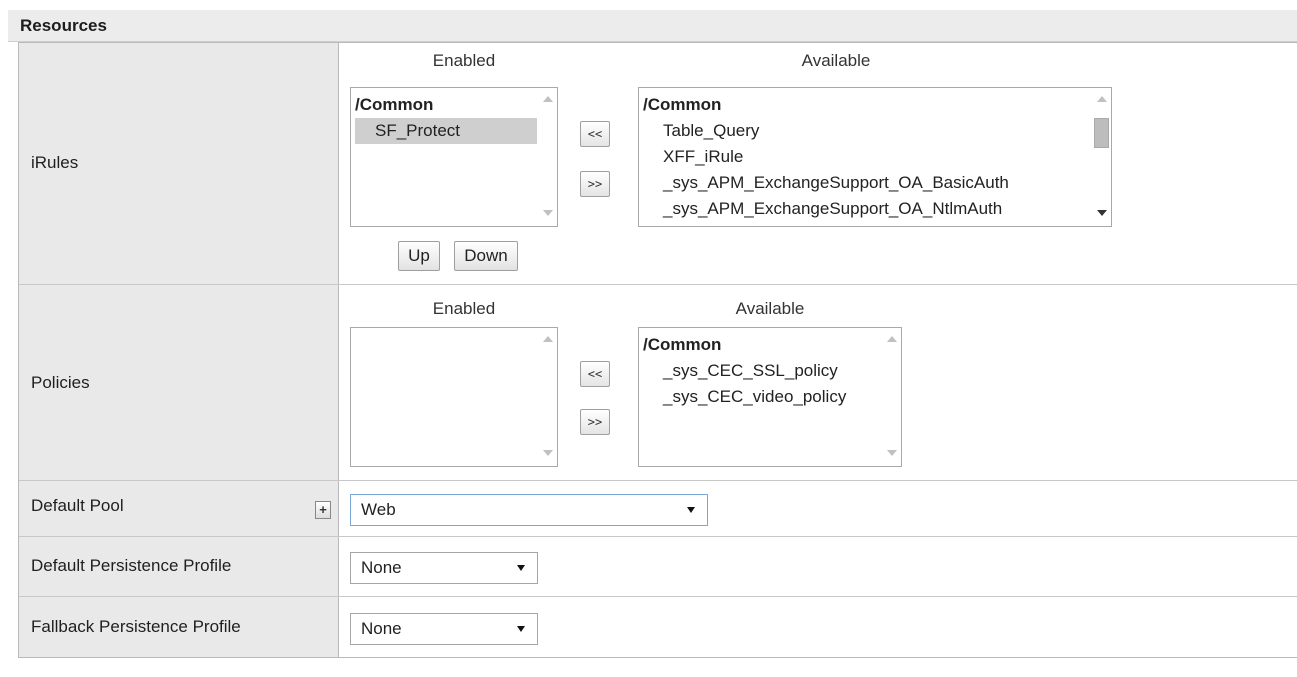 This screenshot has height=677, width=1297. What do you see at coordinates (548, 397) in the screenshot?
I see `policies-enabled-scrollbar` at bounding box center [548, 397].